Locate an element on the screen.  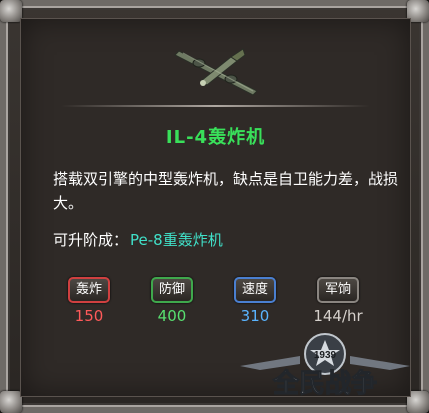
stat-speed-label: 速度 is located at coordinates (254, 290).